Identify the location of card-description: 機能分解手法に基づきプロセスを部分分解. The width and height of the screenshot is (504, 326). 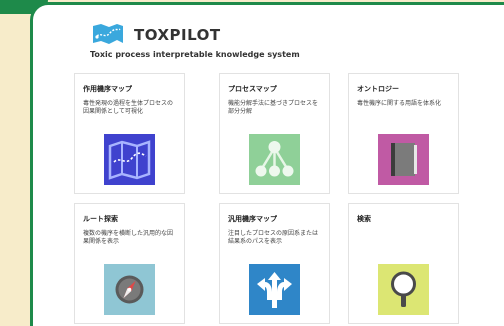
(273, 107).